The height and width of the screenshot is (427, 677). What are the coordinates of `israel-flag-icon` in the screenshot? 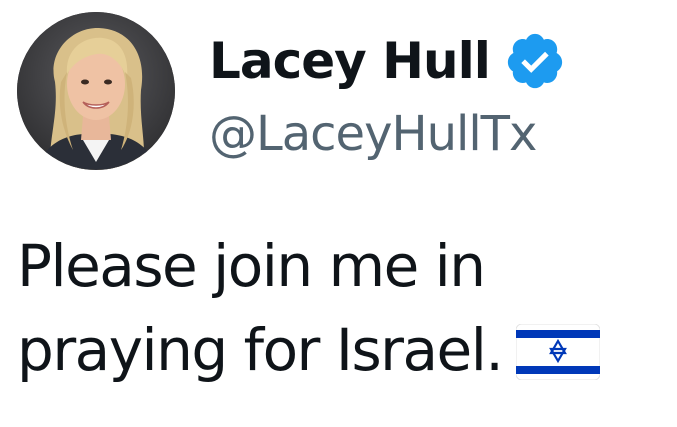 It's located at (558, 349).